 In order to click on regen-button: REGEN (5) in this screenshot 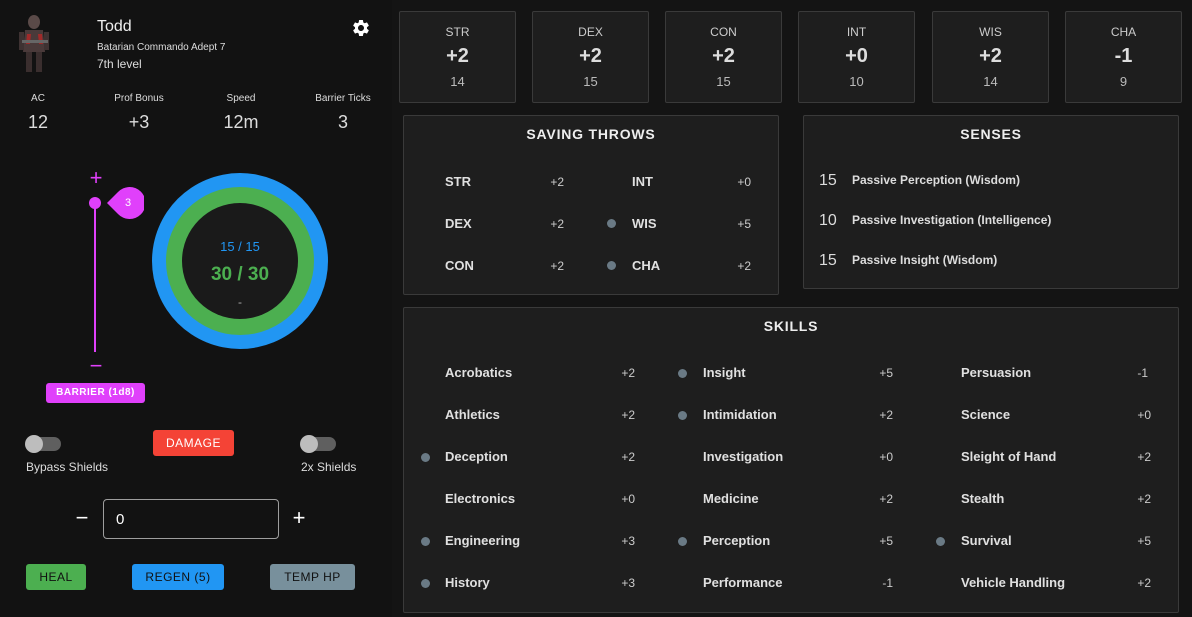, I will do `click(178, 577)`.